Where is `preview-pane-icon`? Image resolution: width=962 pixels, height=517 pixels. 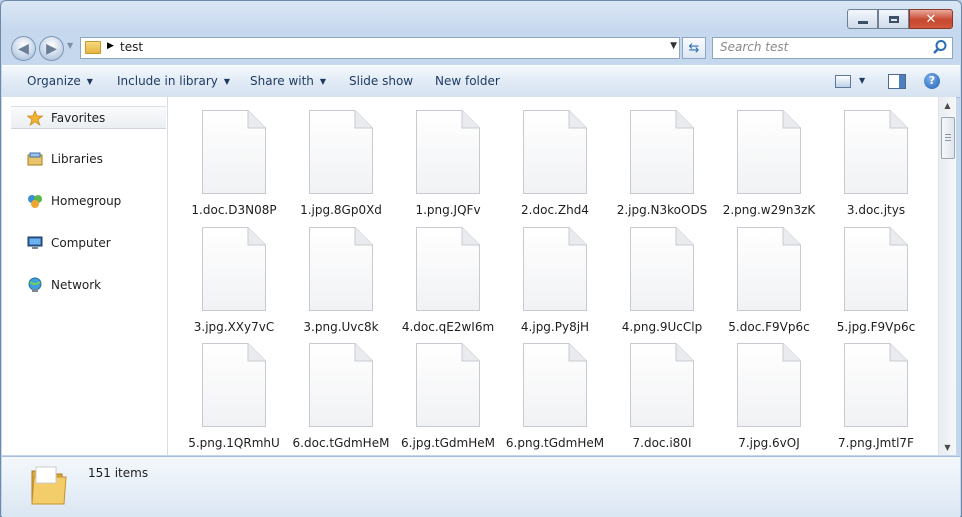 preview-pane-icon is located at coordinates (897, 81).